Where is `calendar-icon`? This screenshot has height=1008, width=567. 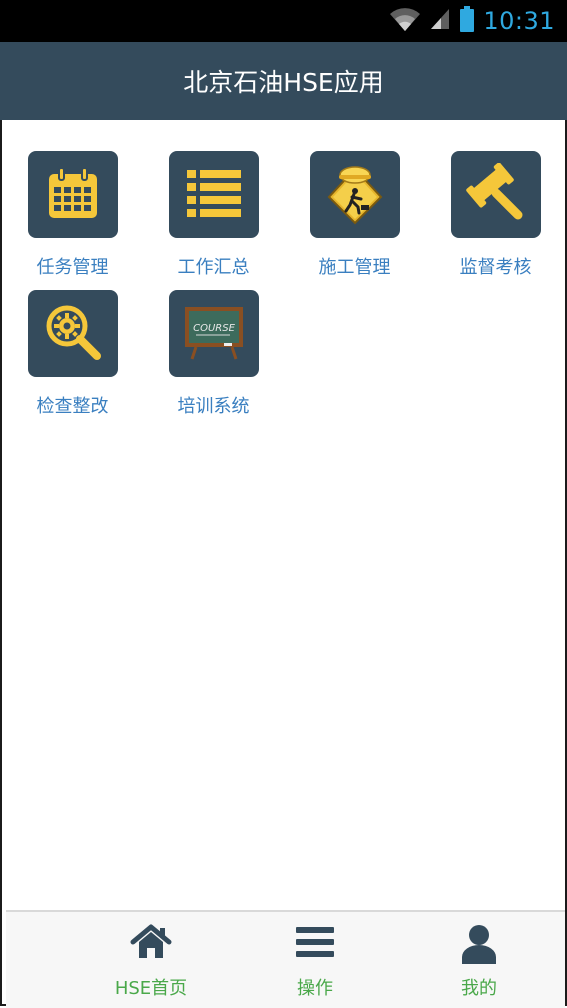
calendar-icon is located at coordinates (73, 195).